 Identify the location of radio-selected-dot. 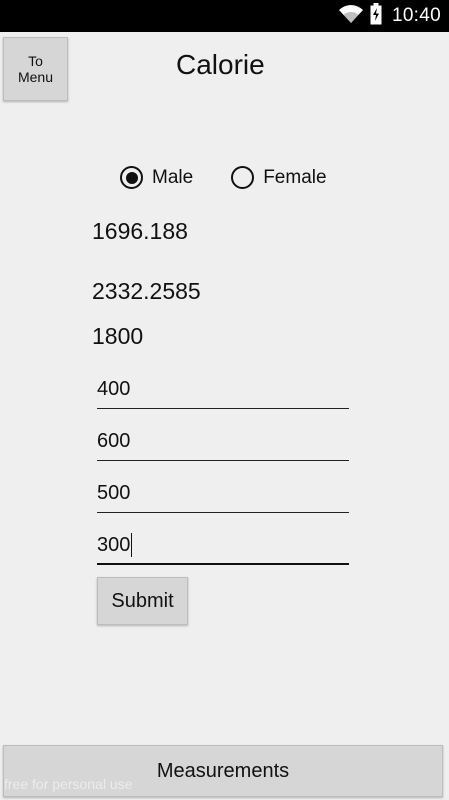
(131, 177).